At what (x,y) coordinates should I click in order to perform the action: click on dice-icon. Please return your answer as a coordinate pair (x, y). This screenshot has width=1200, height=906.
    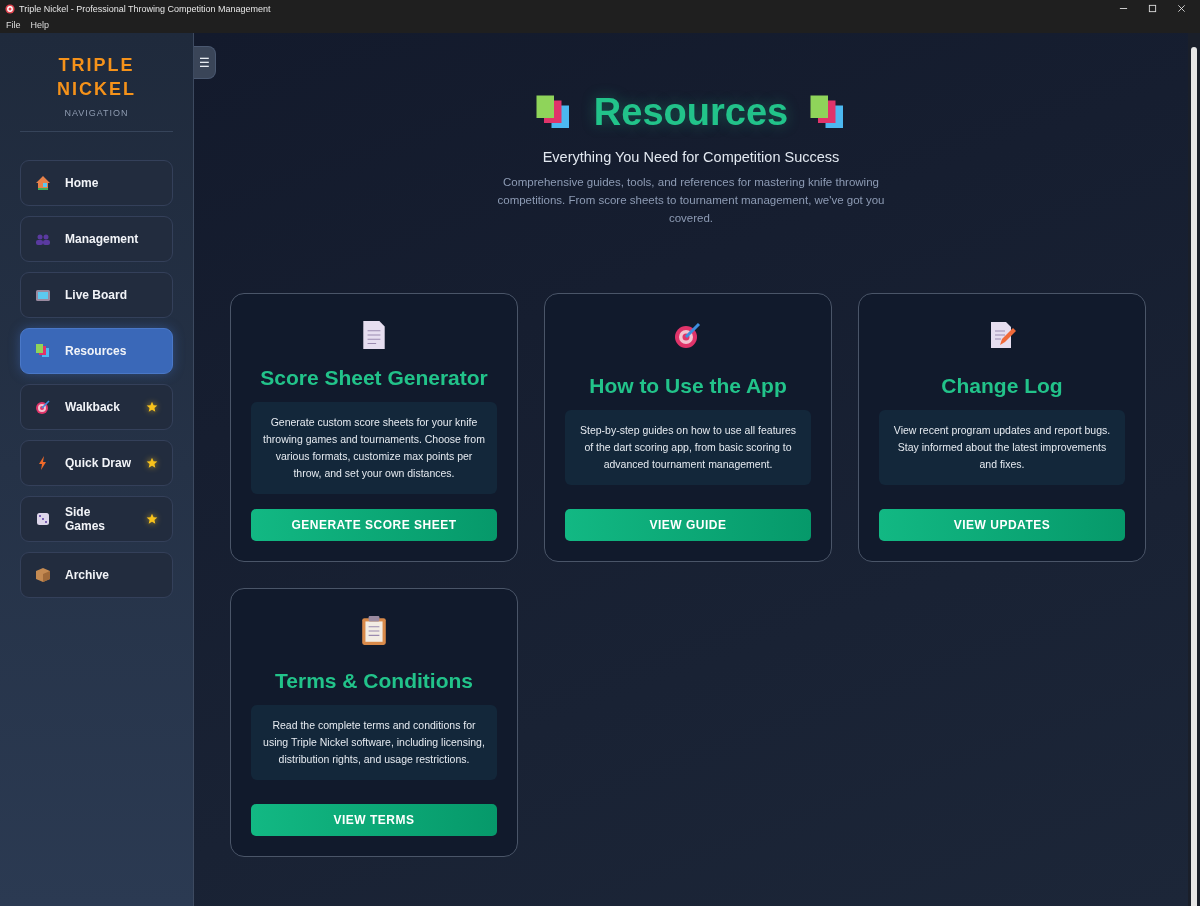
    Looking at the image, I should click on (43, 519).